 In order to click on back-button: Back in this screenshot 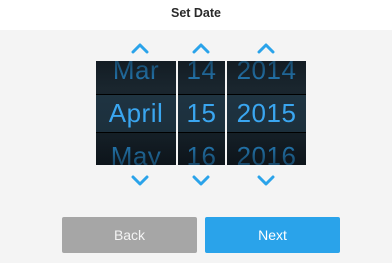, I will do `click(129, 235)`.